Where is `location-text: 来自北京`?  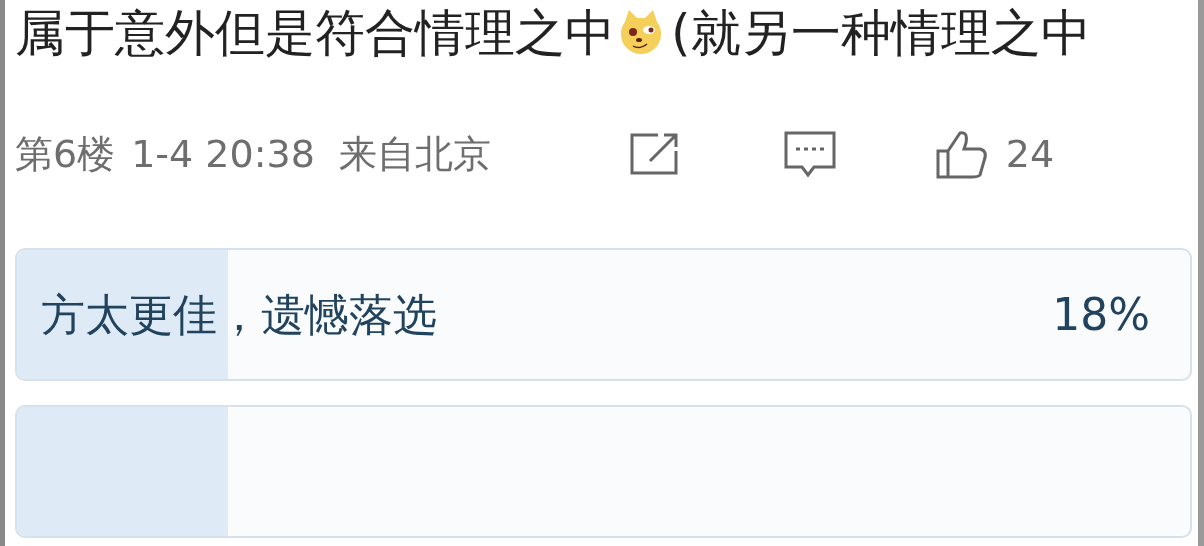 location-text: 来自北京 is located at coordinates (414, 154).